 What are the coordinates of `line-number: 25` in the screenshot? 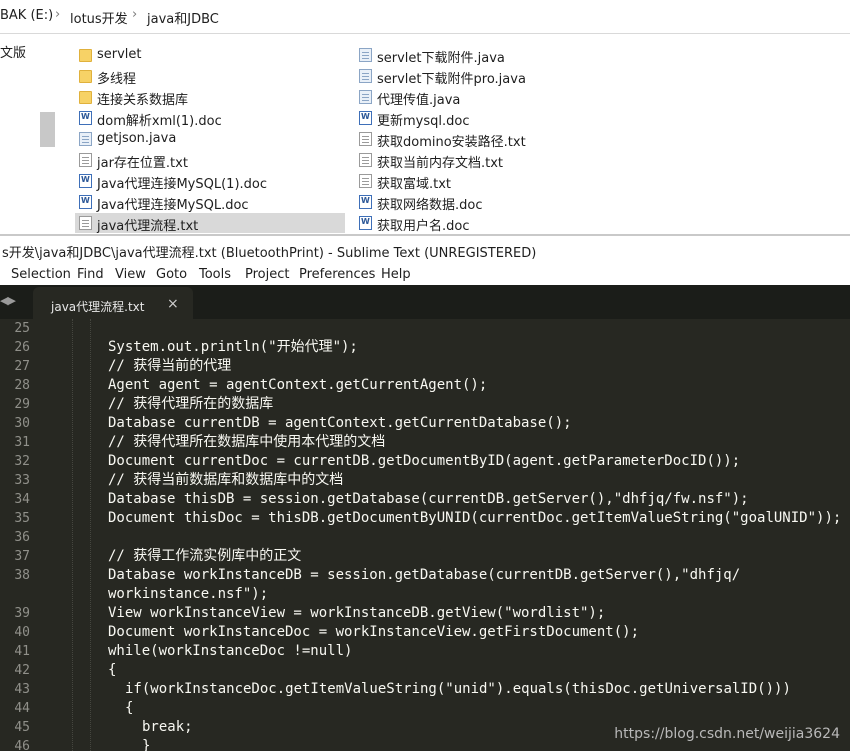 It's located at (22, 328).